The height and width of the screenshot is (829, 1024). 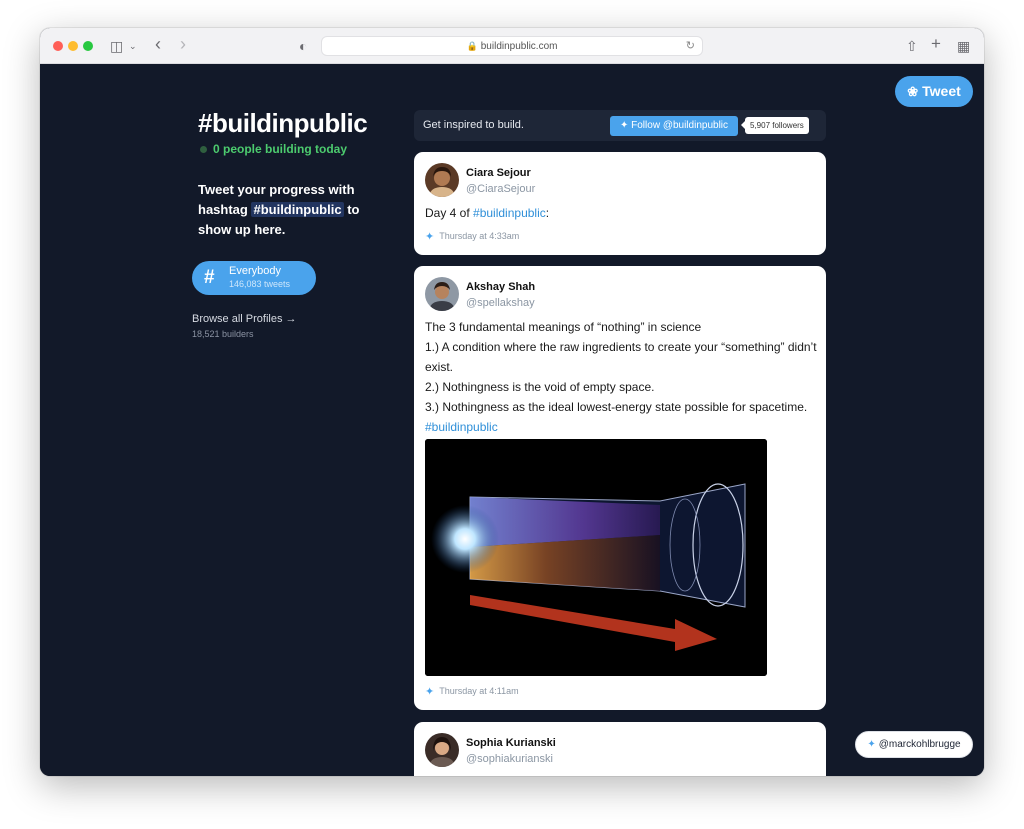 I want to click on zoom-window-button, so click(x=88, y=46).